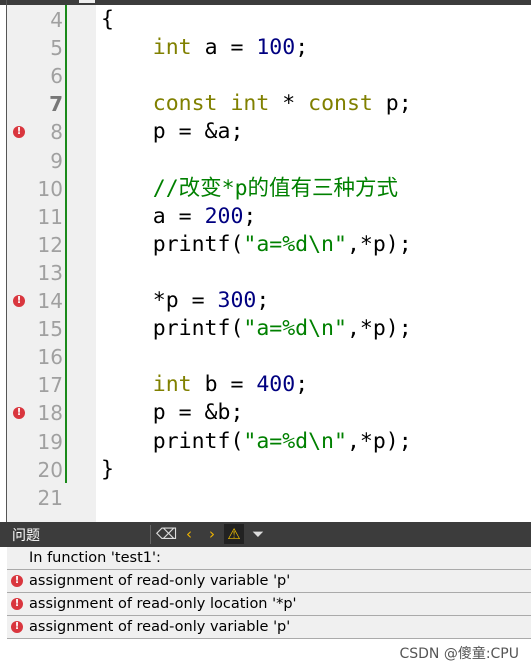 The height and width of the screenshot is (671, 531). I want to click on line-number: 11, so click(50, 216).